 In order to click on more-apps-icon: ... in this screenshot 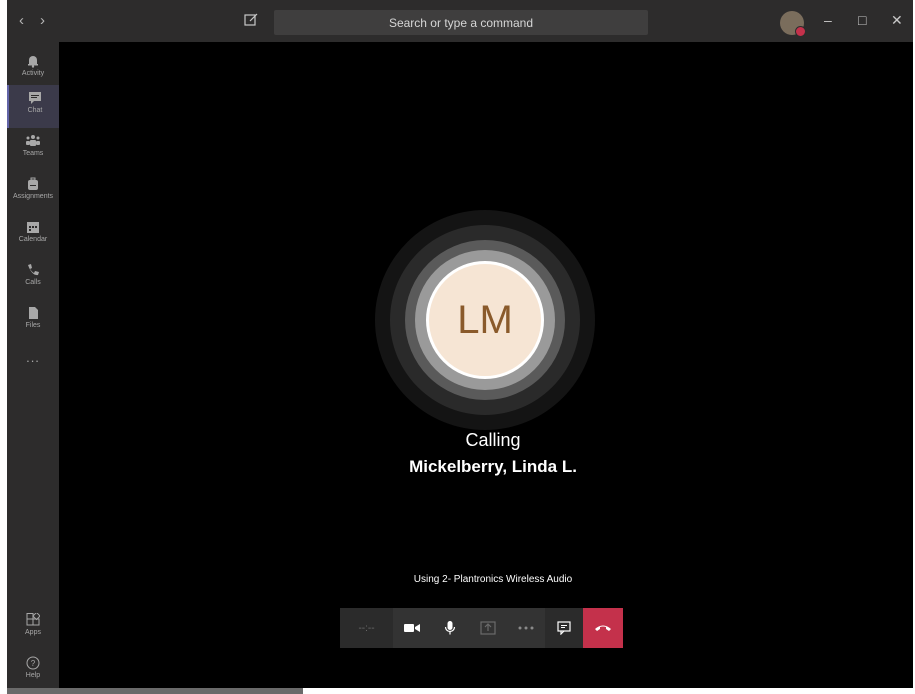, I will do `click(33, 360)`.